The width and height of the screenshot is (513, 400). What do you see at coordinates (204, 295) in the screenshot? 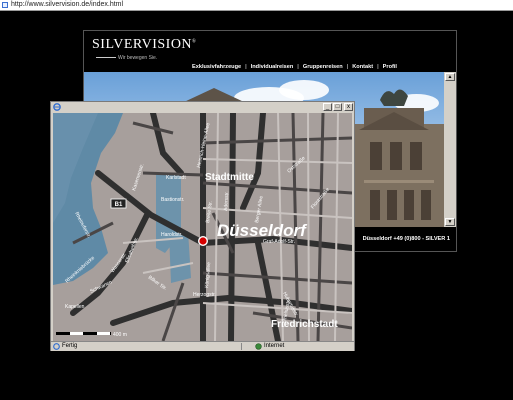
I see `street-label: Herzogstr.` at bounding box center [204, 295].